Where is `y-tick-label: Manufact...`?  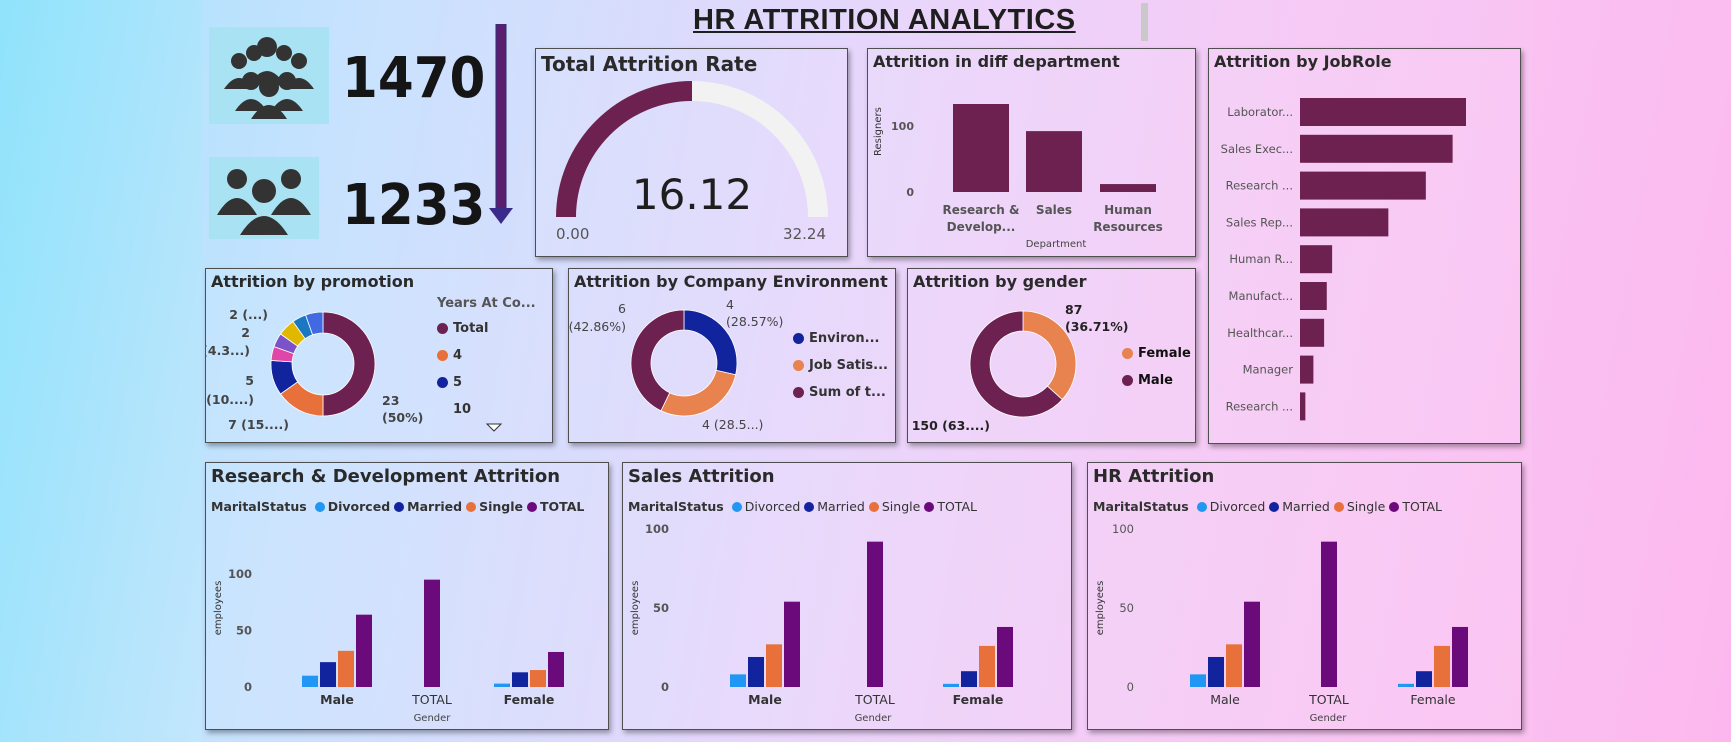 y-tick-label: Manufact... is located at coordinates (1261, 296).